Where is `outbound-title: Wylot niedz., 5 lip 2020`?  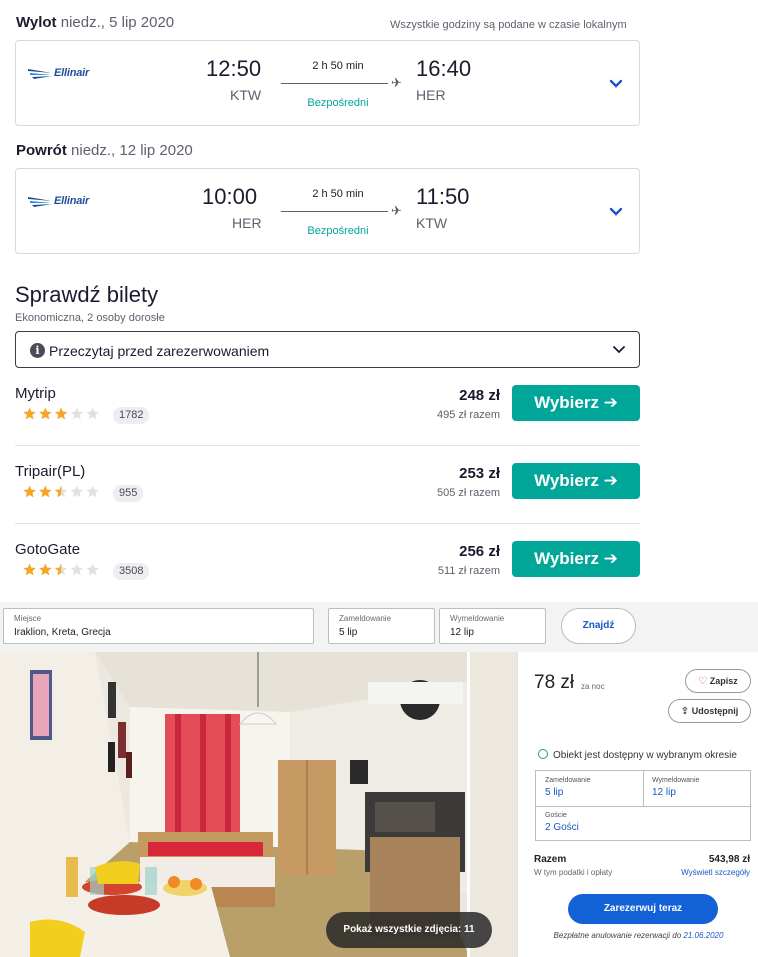 outbound-title: Wylot niedz., 5 lip 2020 is located at coordinates (95, 22).